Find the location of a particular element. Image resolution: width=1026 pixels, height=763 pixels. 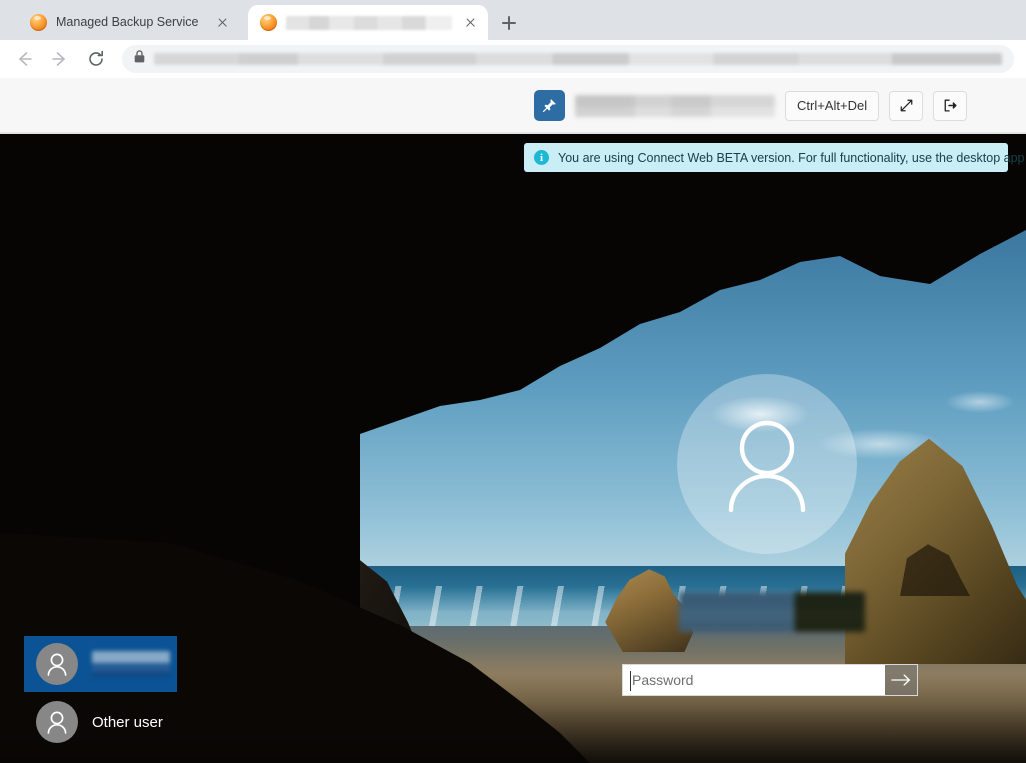

logout-arrow-icon is located at coordinates (950, 105).